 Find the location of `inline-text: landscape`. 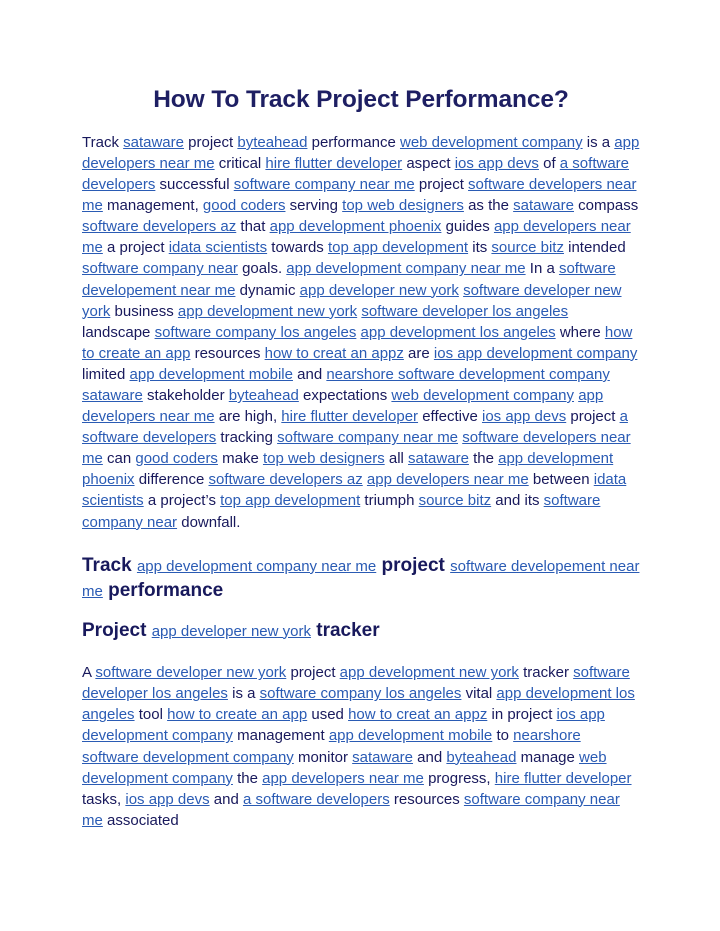

inline-text: landscape is located at coordinates (118, 332).